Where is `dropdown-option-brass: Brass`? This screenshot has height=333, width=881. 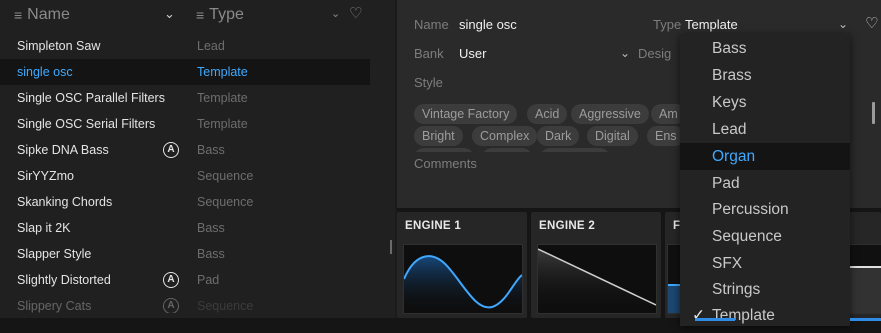 dropdown-option-brass: Brass is located at coordinates (765, 75).